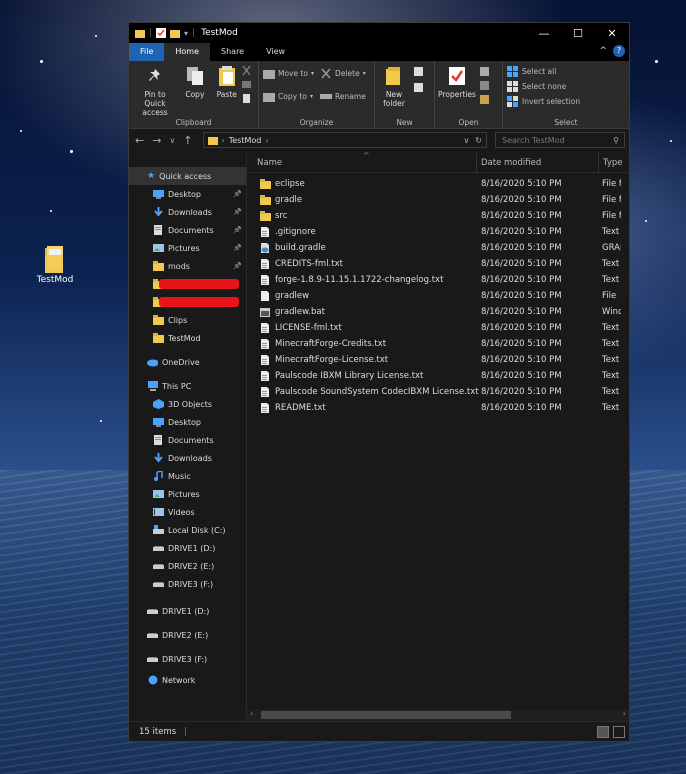 The image size is (686, 774). What do you see at coordinates (438, 408) in the screenshot?
I see `file-row: README.txt 8/16/2020 5:10 PM Text D` at bounding box center [438, 408].